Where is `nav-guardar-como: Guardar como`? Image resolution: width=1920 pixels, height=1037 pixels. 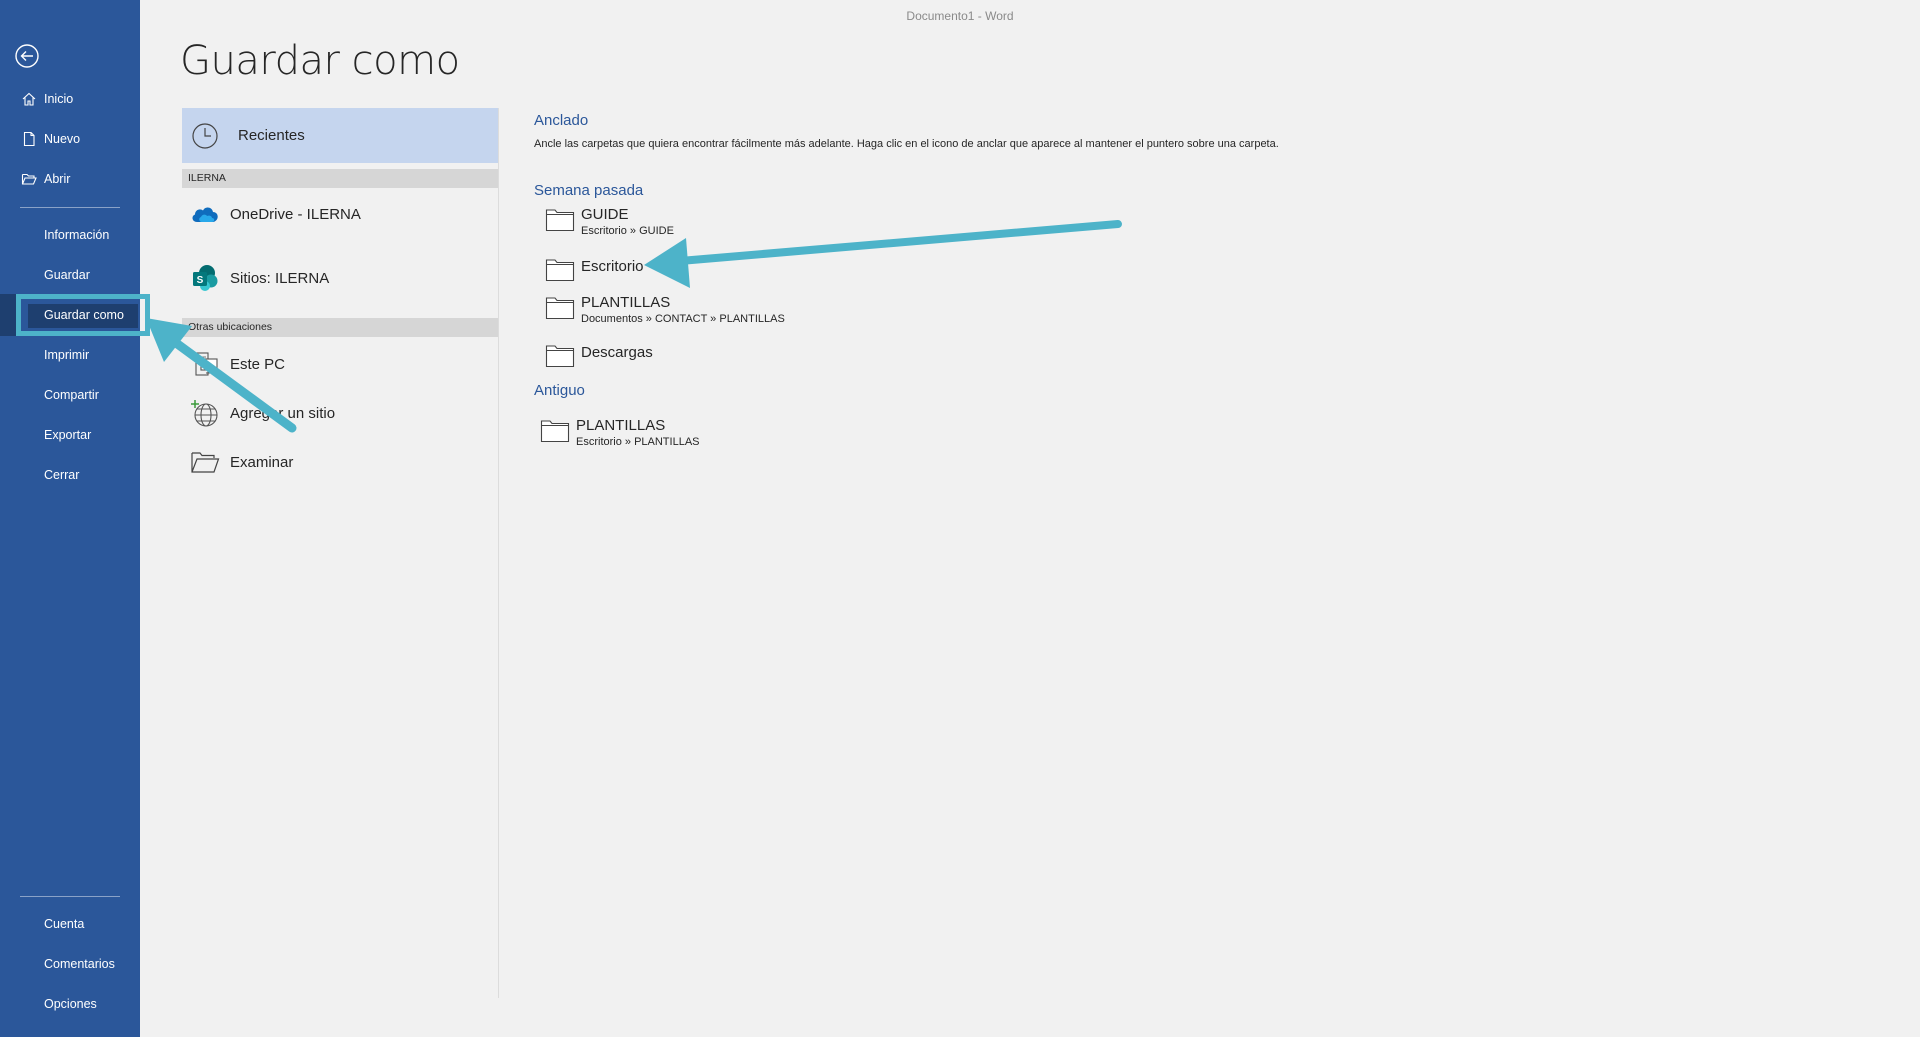 nav-guardar-como: Guardar como is located at coordinates (70, 315).